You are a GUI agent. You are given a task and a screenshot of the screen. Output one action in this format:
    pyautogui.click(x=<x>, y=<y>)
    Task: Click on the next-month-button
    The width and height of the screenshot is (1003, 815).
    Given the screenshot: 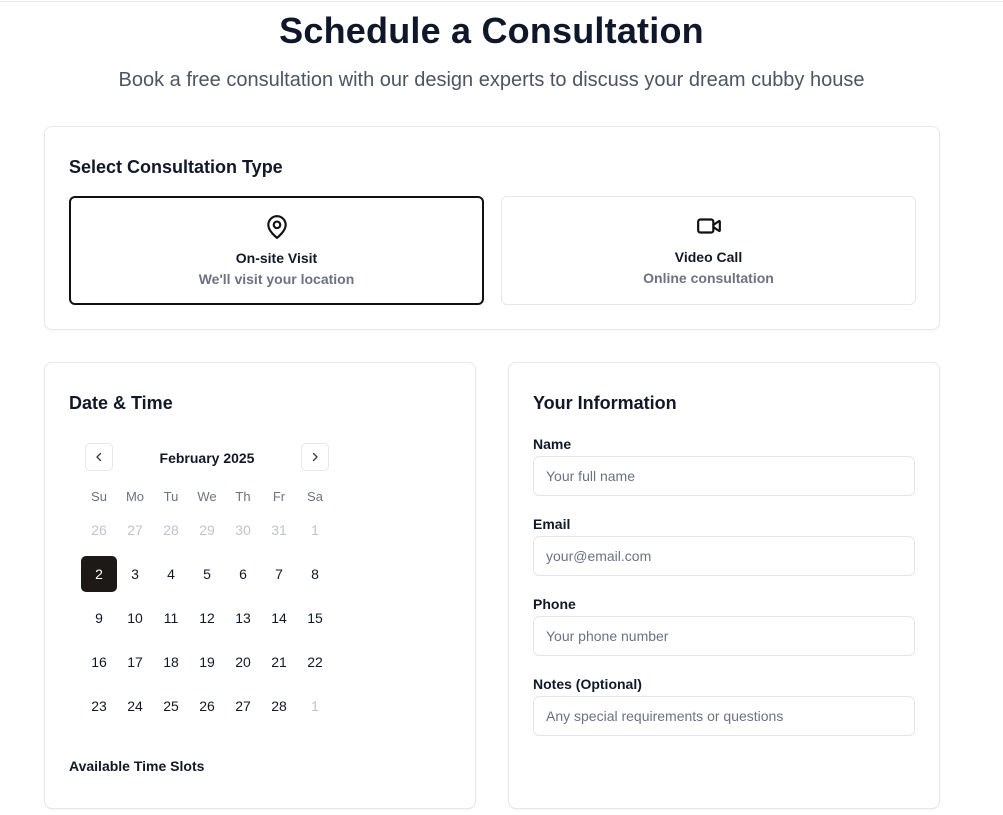 What is the action you would take?
    pyautogui.click(x=315, y=457)
    